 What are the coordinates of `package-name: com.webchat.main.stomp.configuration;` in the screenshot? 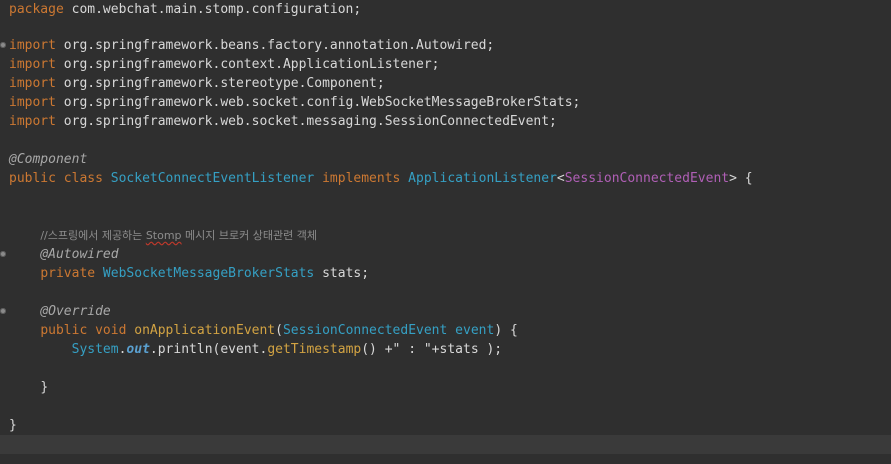 It's located at (212, 9).